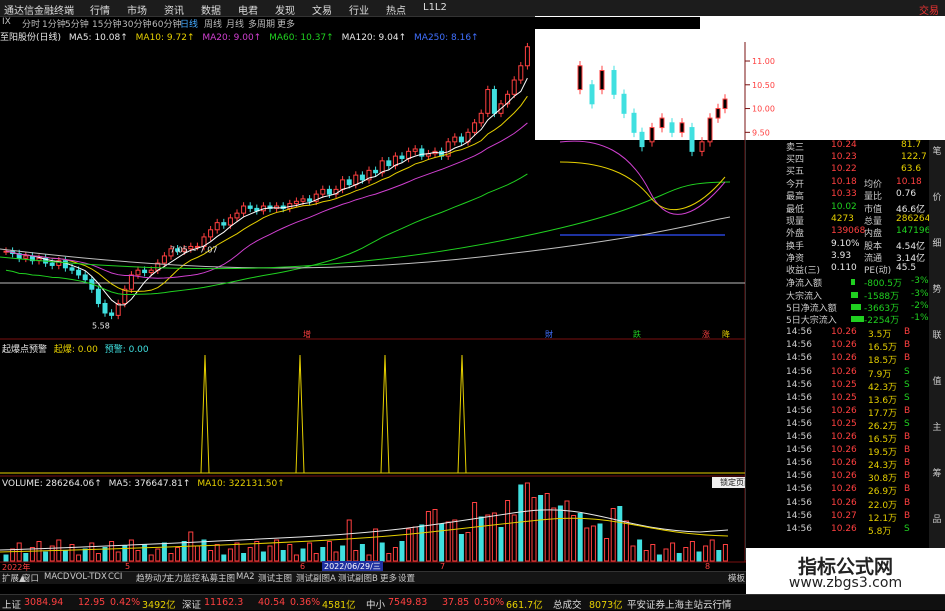 The image size is (945, 611). I want to click on side-tab: 价, so click(937, 196).